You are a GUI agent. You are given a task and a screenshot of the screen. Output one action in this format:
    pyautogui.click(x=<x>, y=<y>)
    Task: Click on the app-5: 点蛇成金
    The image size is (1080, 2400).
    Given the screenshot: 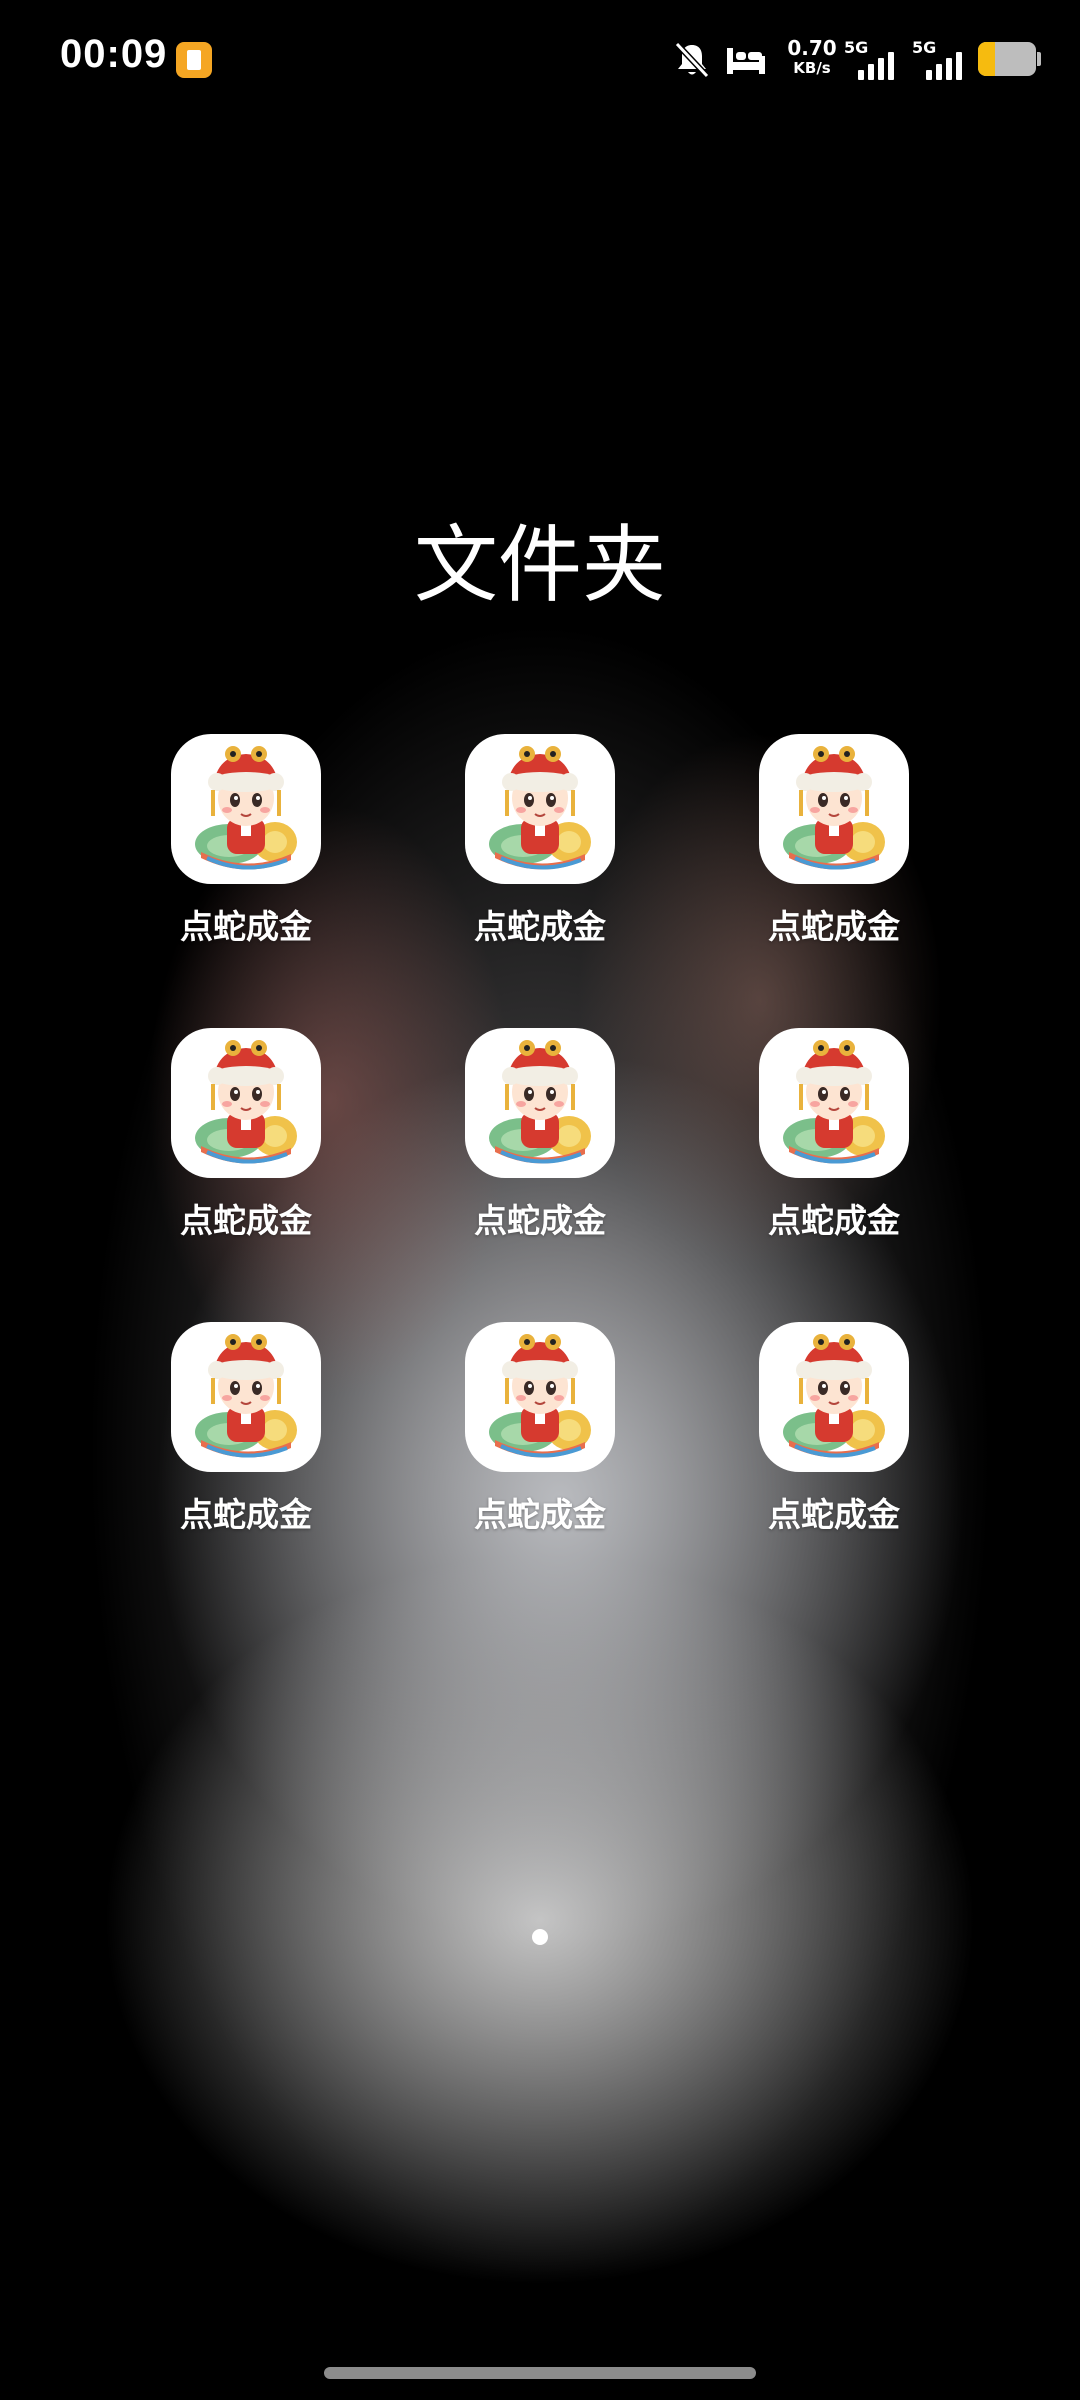 What is the action you would take?
    pyautogui.click(x=540, y=1138)
    